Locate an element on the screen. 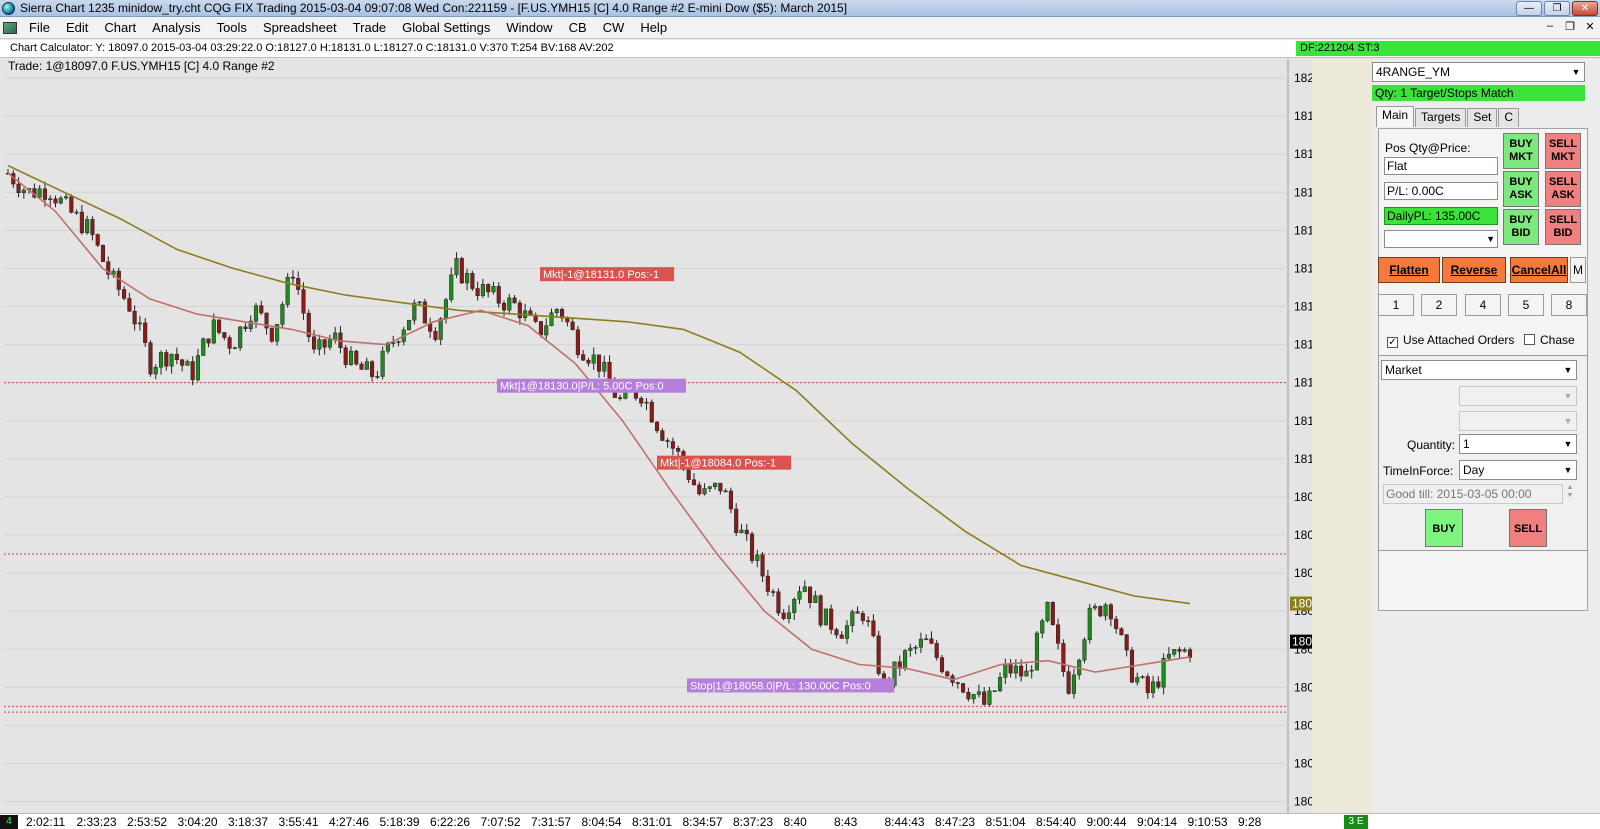 This screenshot has width=1600, height=829. mdi-restore-button: ❐ is located at coordinates (1570, 26).